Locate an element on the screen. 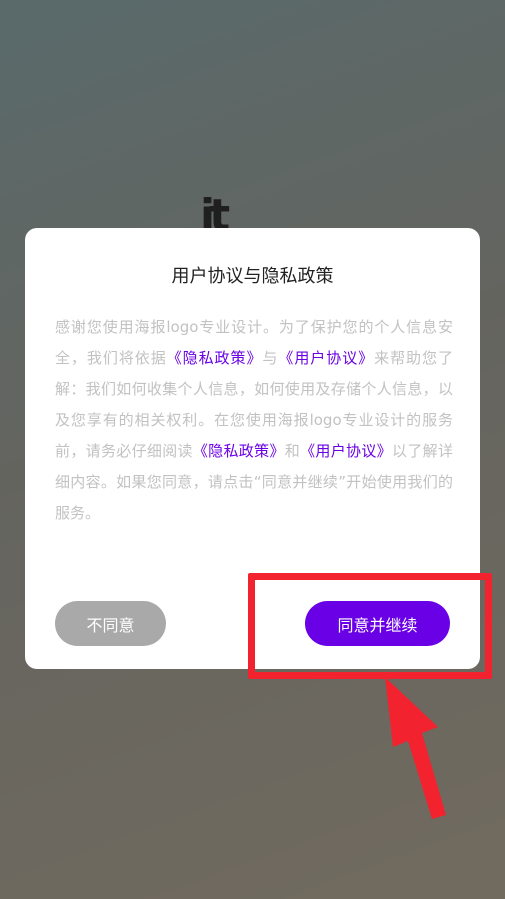 Image resolution: width=505 pixels, height=899 pixels. user-agreement-link: 《用户协议》 is located at coordinates (326, 358).